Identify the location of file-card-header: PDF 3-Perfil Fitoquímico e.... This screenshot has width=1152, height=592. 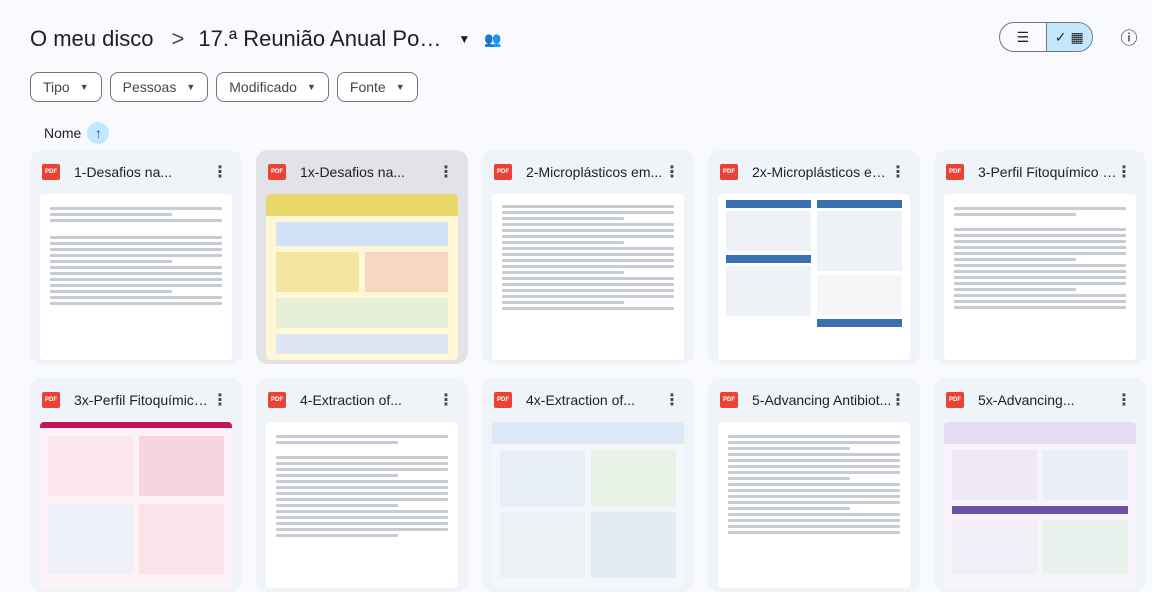
(1040, 172).